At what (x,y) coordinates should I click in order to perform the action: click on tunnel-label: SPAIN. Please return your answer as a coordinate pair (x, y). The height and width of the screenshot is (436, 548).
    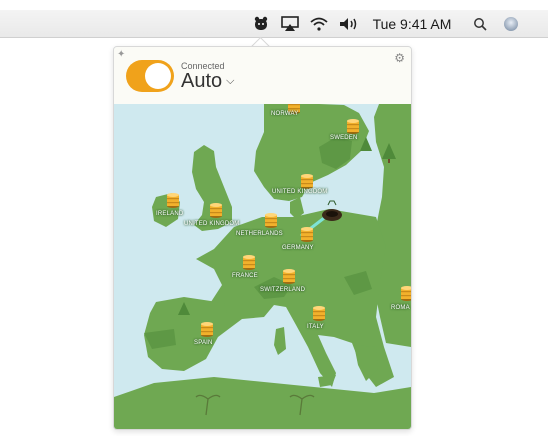
    Looking at the image, I should click on (203, 343).